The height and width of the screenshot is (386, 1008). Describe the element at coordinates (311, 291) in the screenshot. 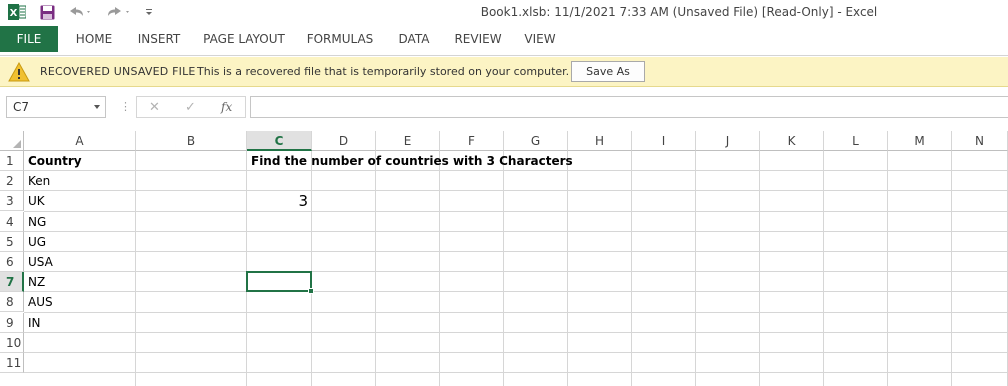

I see `fill-handle` at that location.